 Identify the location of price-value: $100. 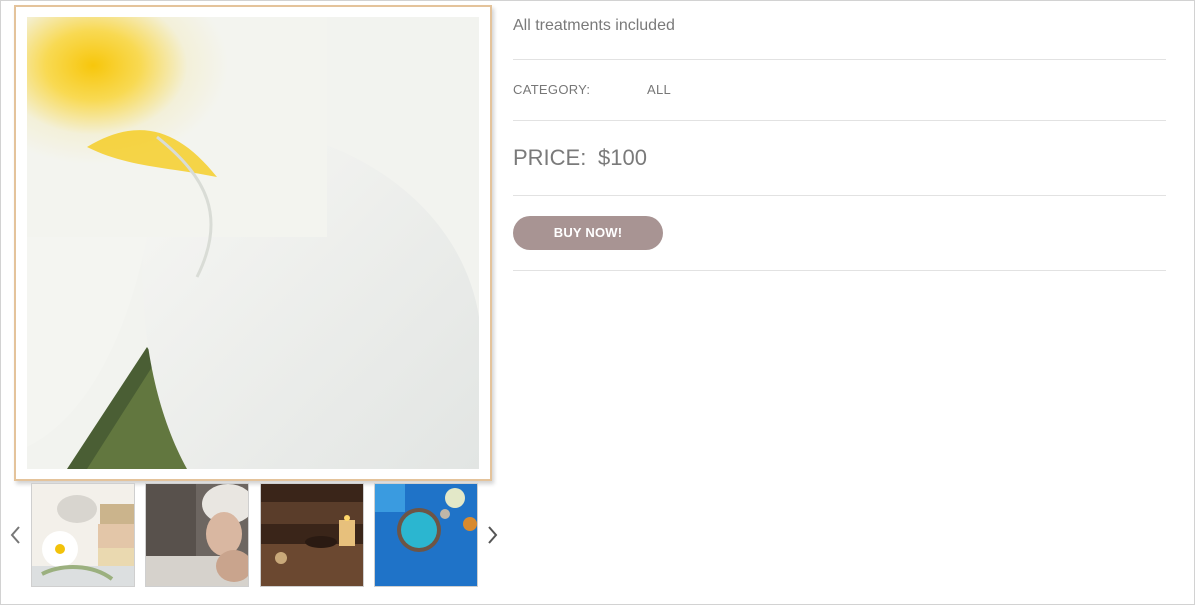
(622, 157).